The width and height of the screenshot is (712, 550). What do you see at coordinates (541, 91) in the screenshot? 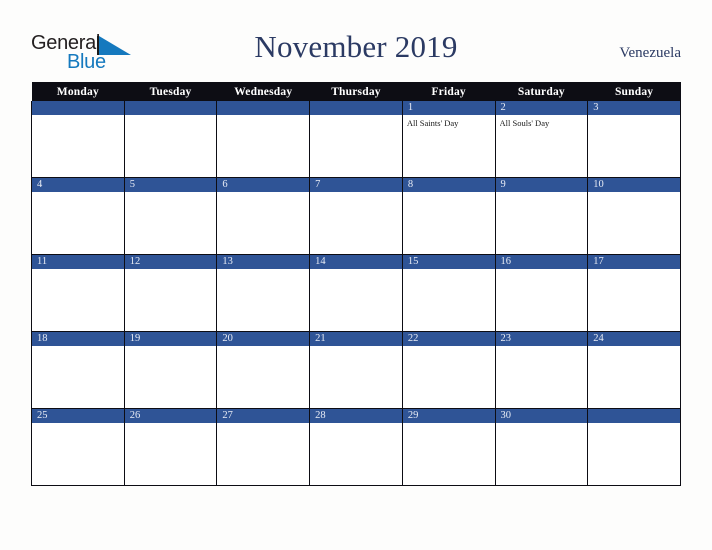
I see `weekday-header-saturday: Saturday` at bounding box center [541, 91].